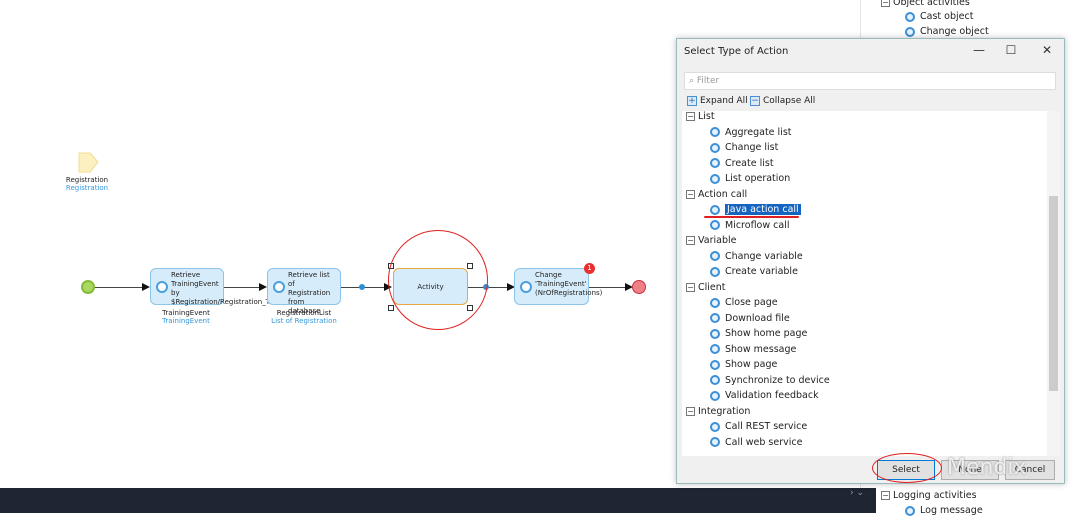  I want to click on minimize-button: —, so click(979, 50).